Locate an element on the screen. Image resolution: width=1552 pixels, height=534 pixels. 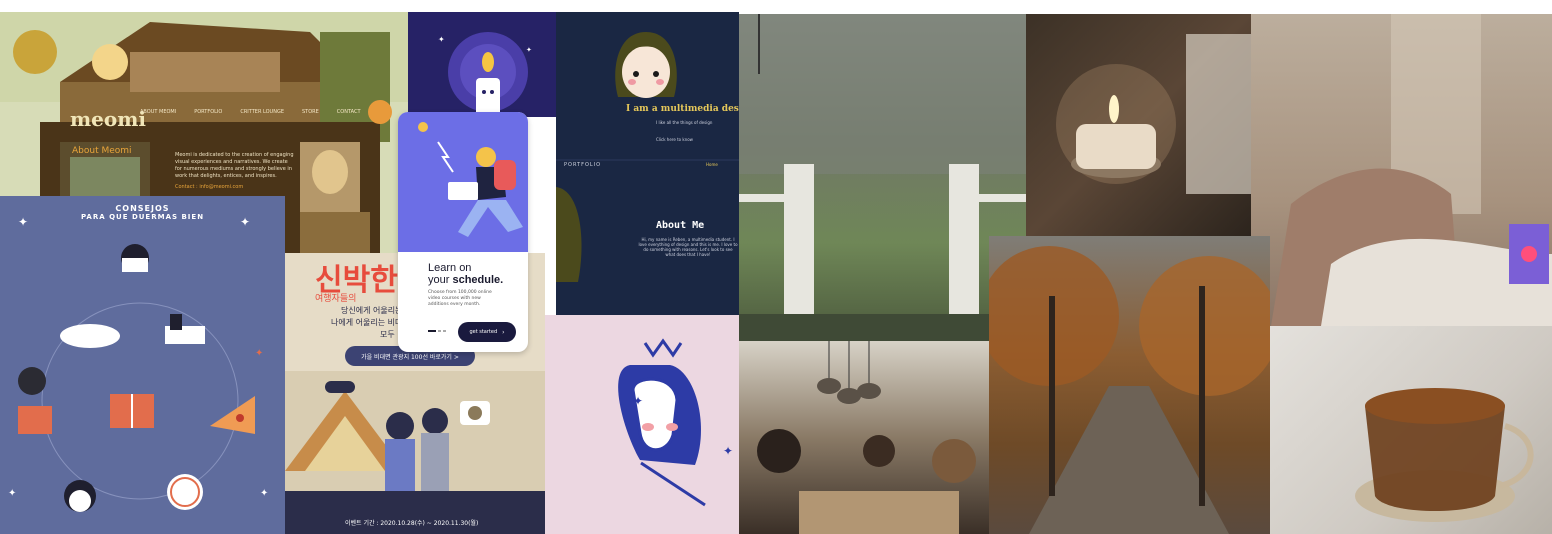
blue-woman-face: ✦ ✦ is located at coordinates (675, 422).